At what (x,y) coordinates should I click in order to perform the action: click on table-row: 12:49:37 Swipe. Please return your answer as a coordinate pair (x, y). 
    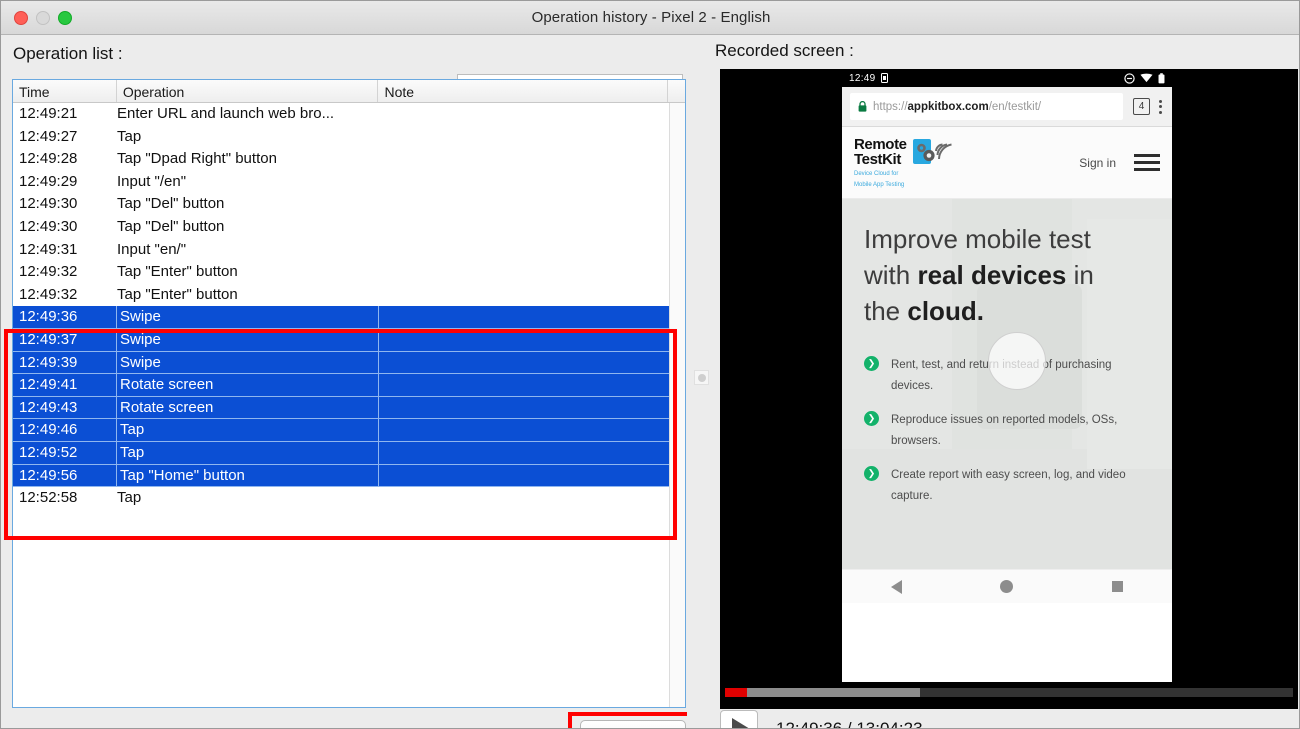
    Looking at the image, I should click on (349, 340).